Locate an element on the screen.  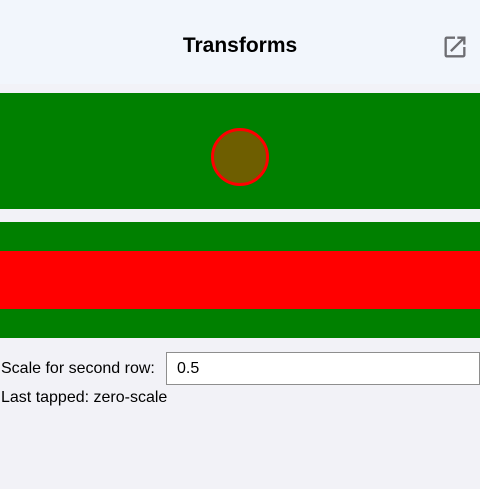
scaled-band is located at coordinates (240, 280).